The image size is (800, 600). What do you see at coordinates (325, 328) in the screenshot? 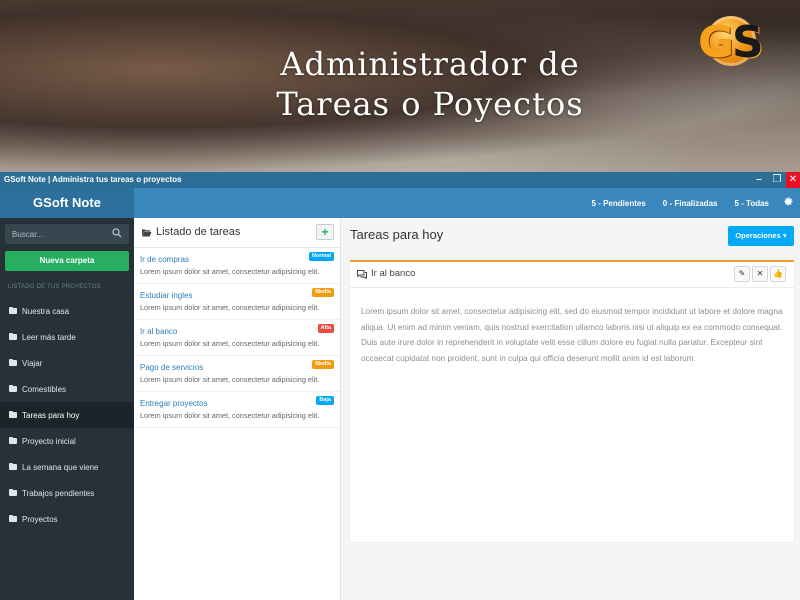
I see `priority-badge: Alta` at bounding box center [325, 328].